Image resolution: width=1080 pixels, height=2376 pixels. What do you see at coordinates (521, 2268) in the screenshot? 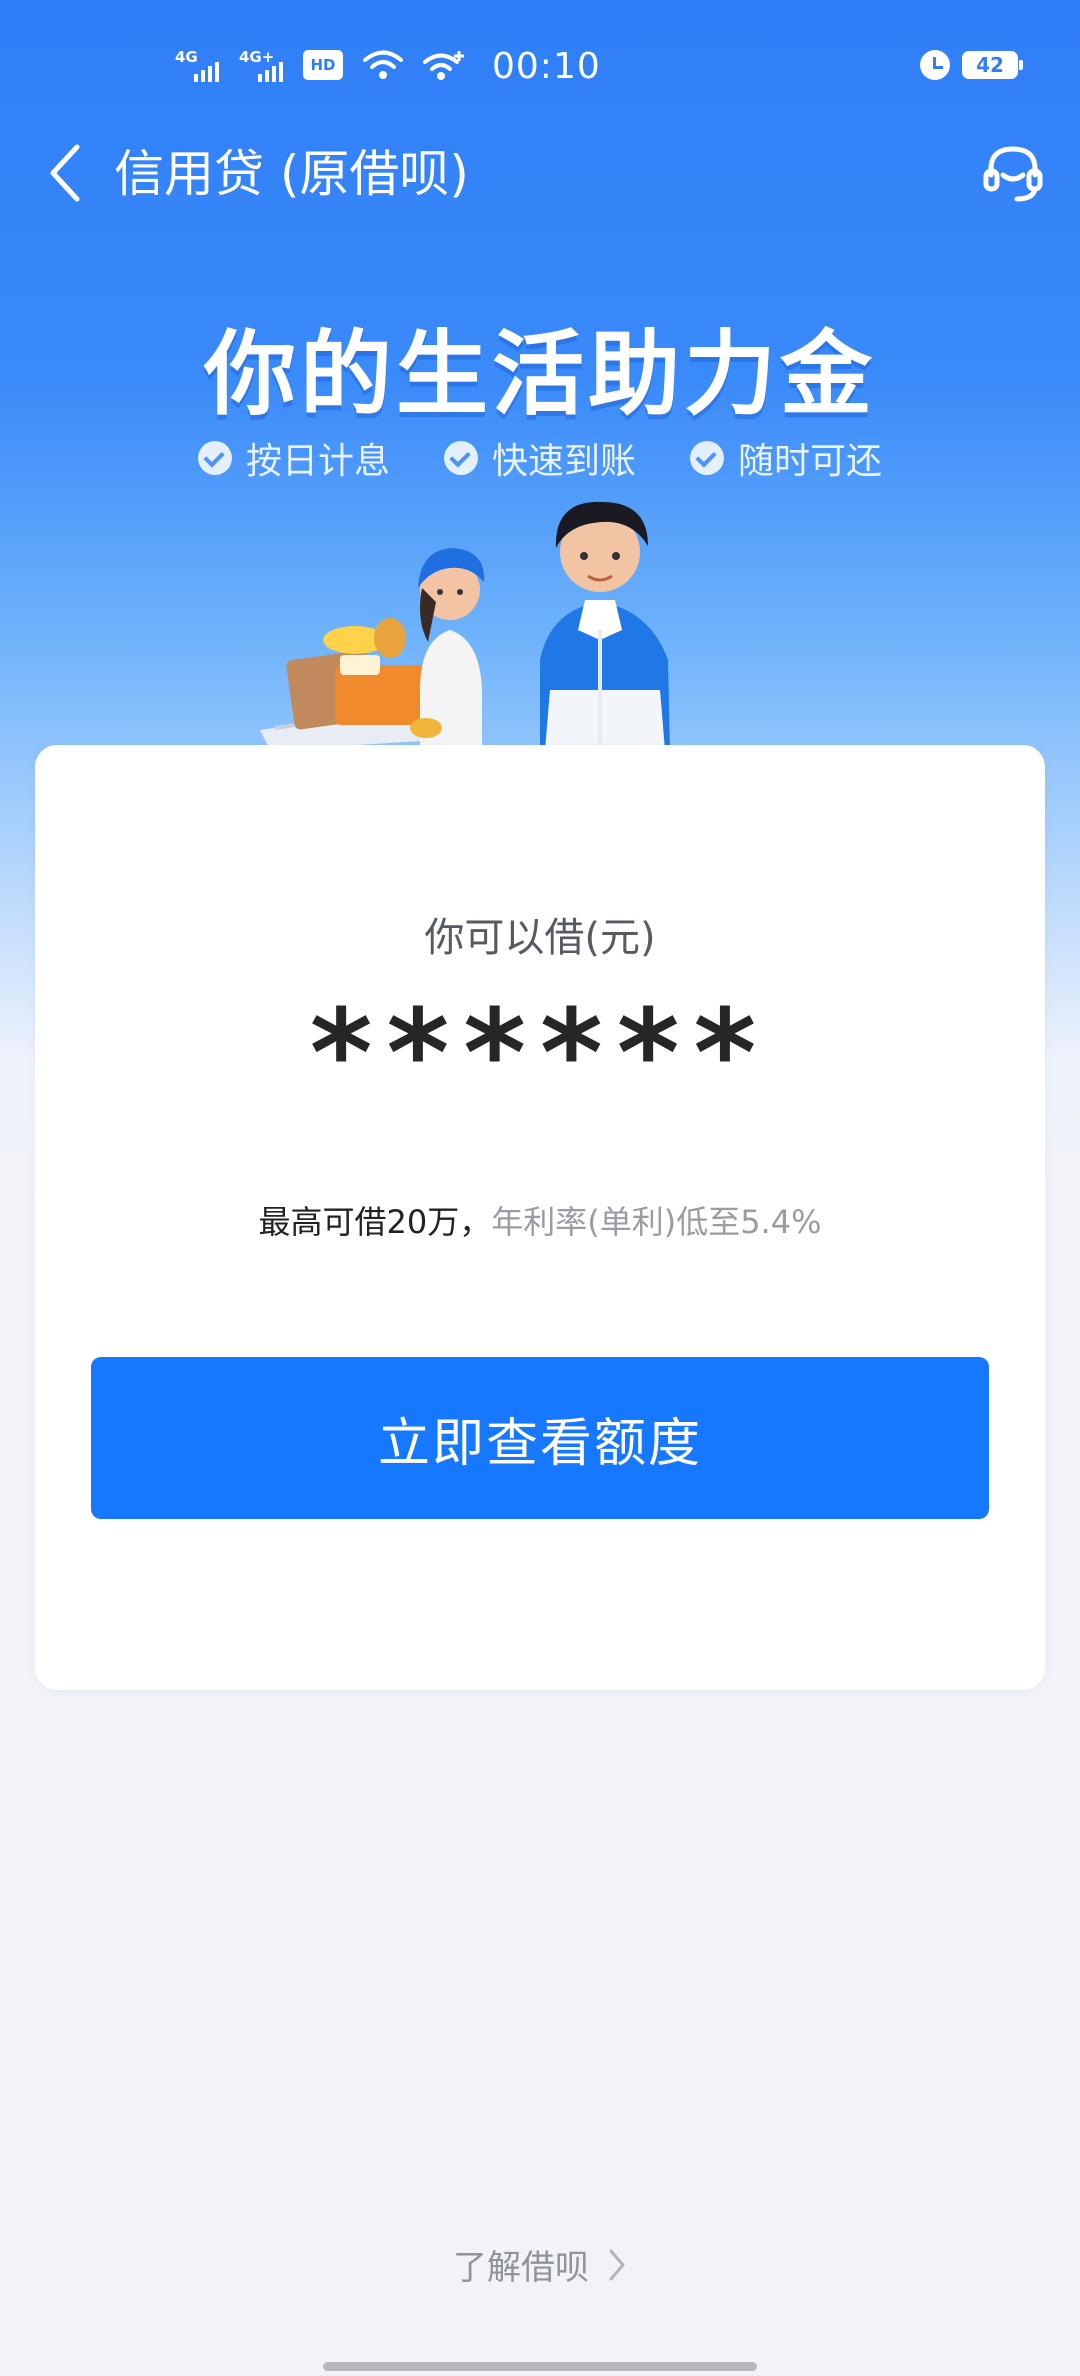
I see `learn-more-label: 了解借呗` at bounding box center [521, 2268].